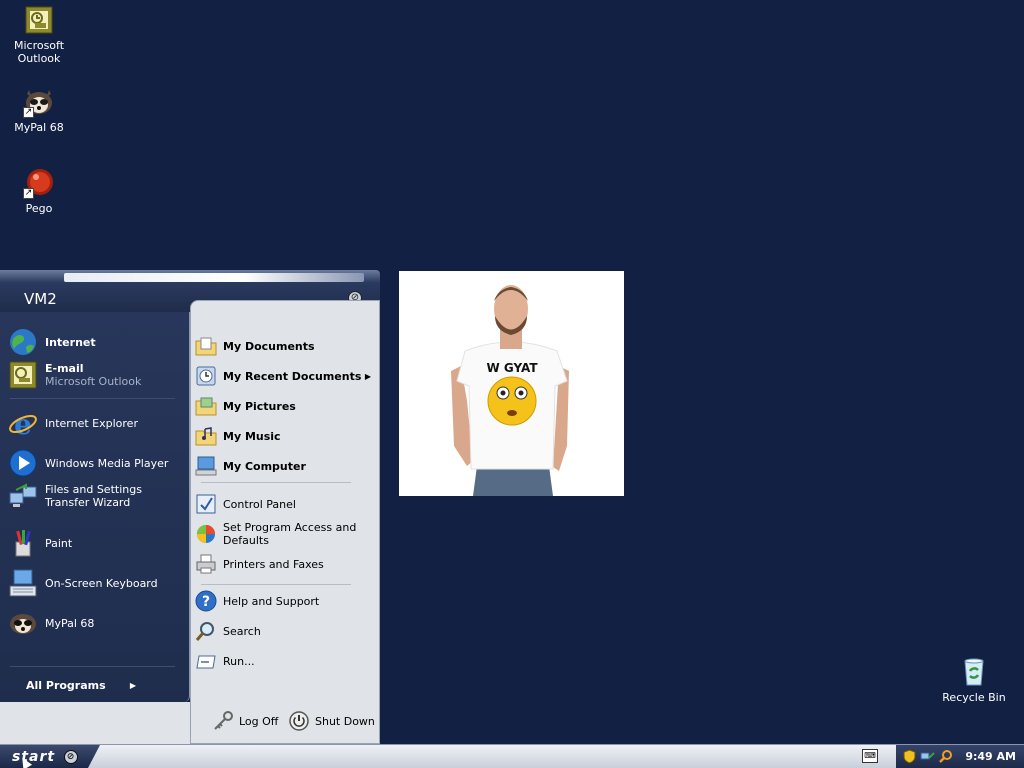 The image size is (1024, 768). I want to click on setting-control-panel: Control Panel, so click(286, 504).